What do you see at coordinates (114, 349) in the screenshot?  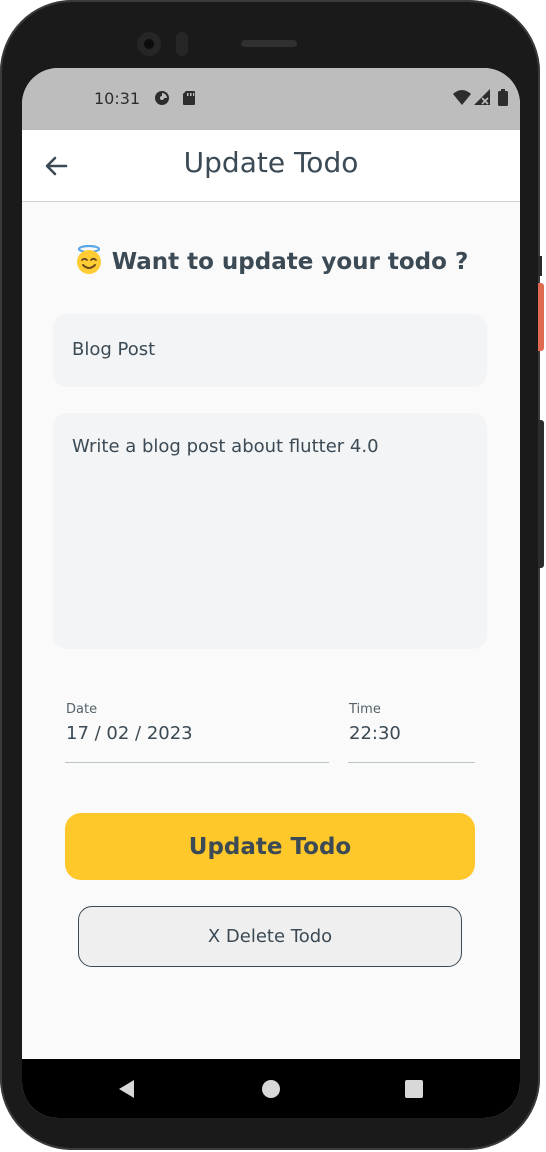 I see `title-input-value: Blog Post` at bounding box center [114, 349].